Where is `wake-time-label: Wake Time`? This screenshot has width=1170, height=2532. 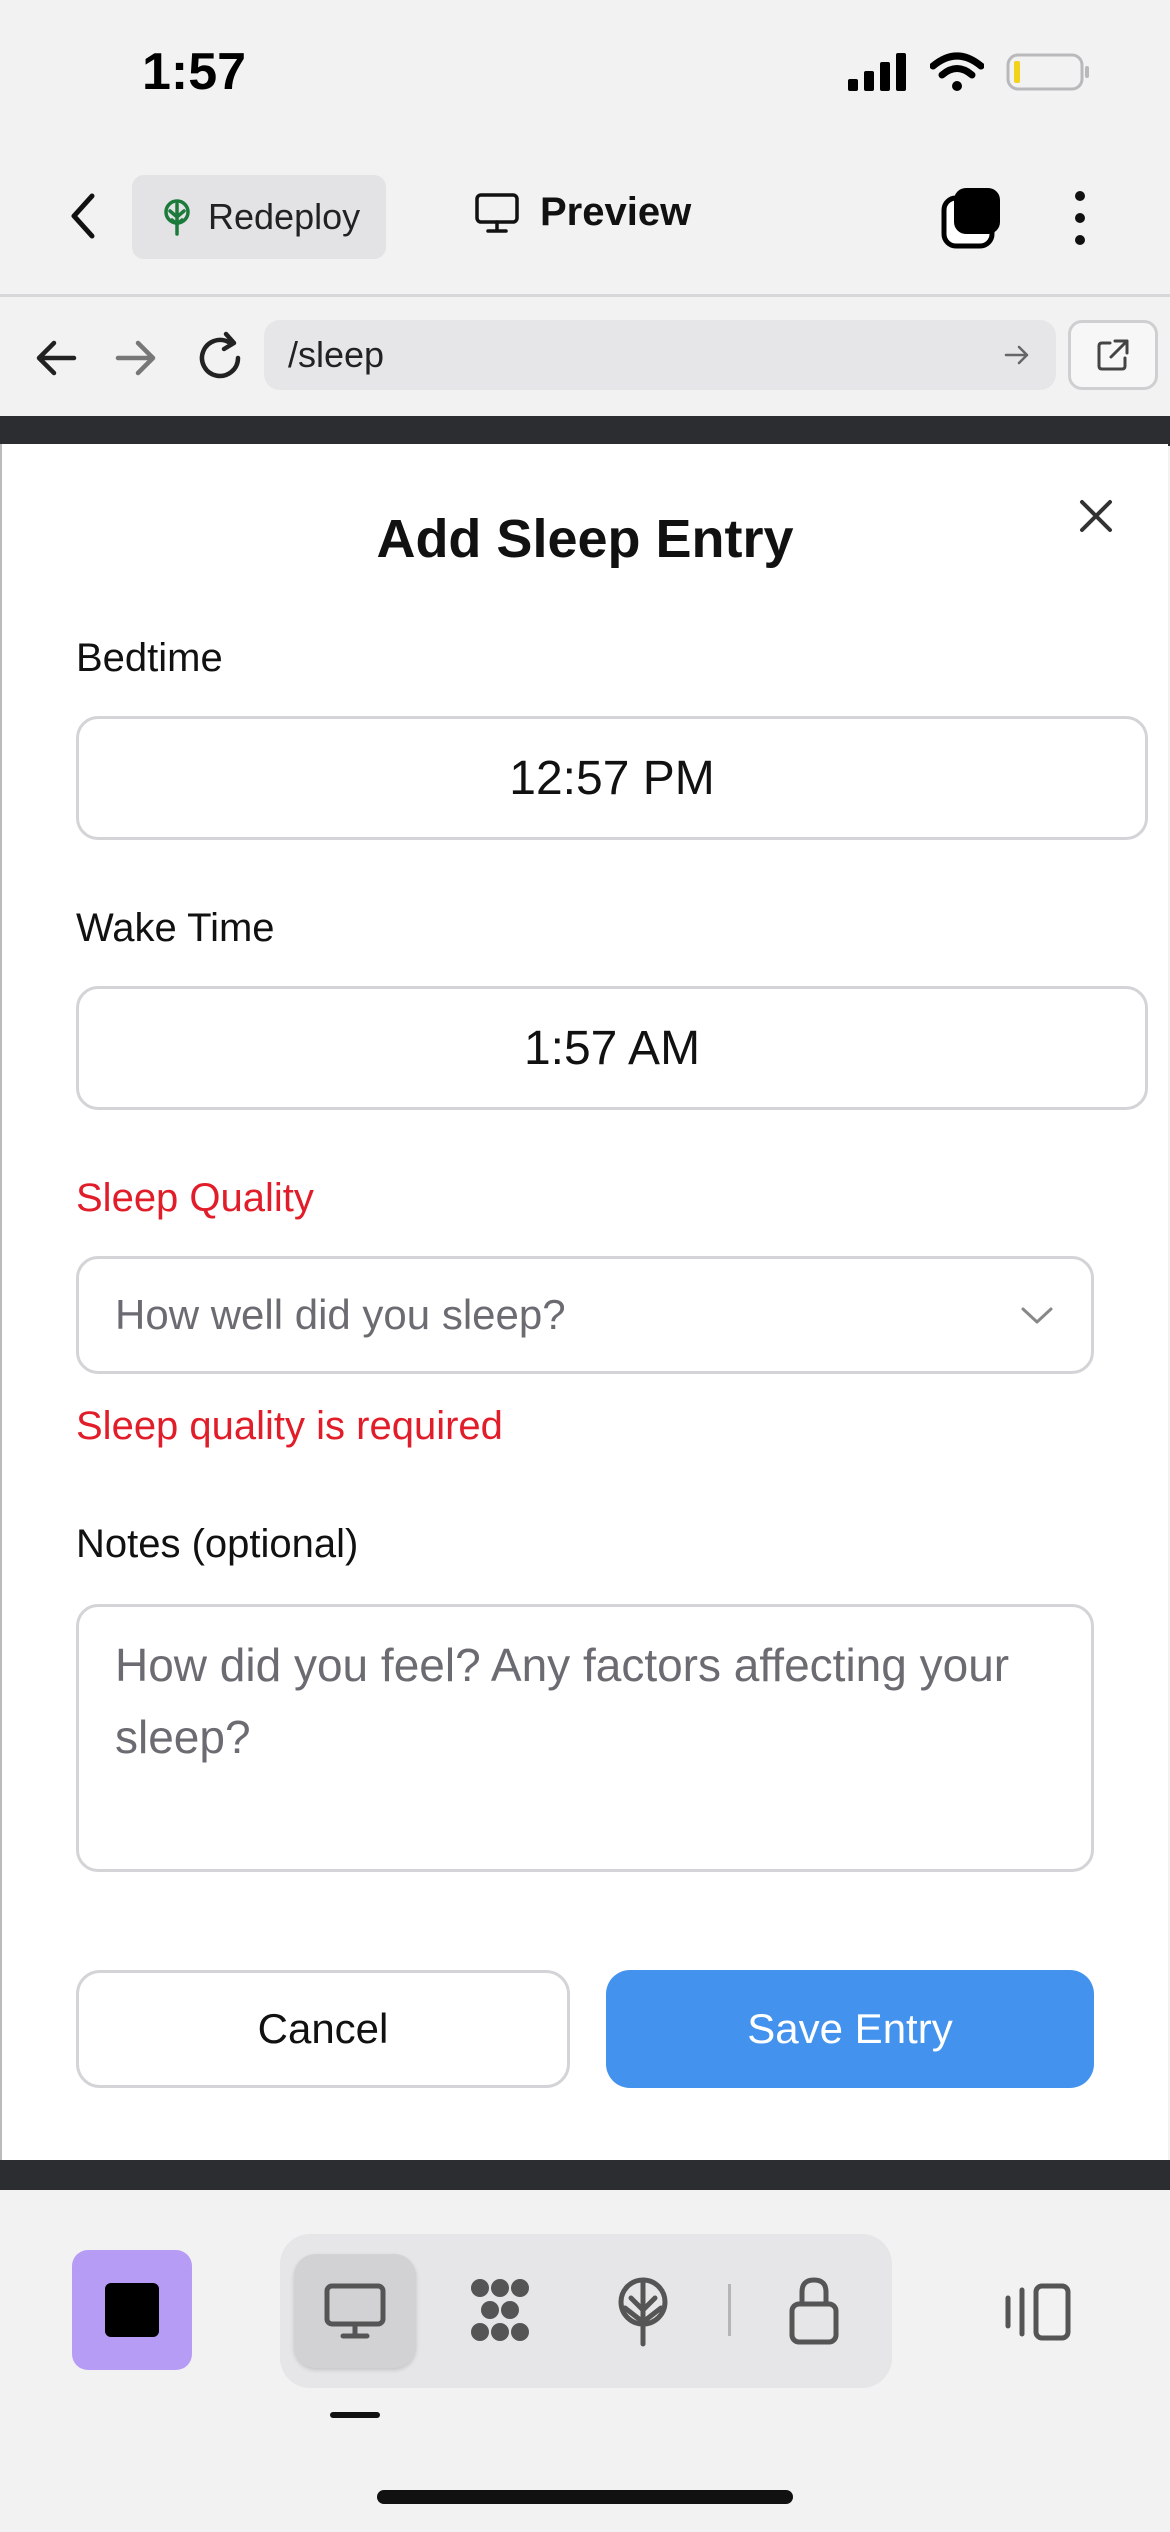 wake-time-label: Wake Time is located at coordinates (175, 928).